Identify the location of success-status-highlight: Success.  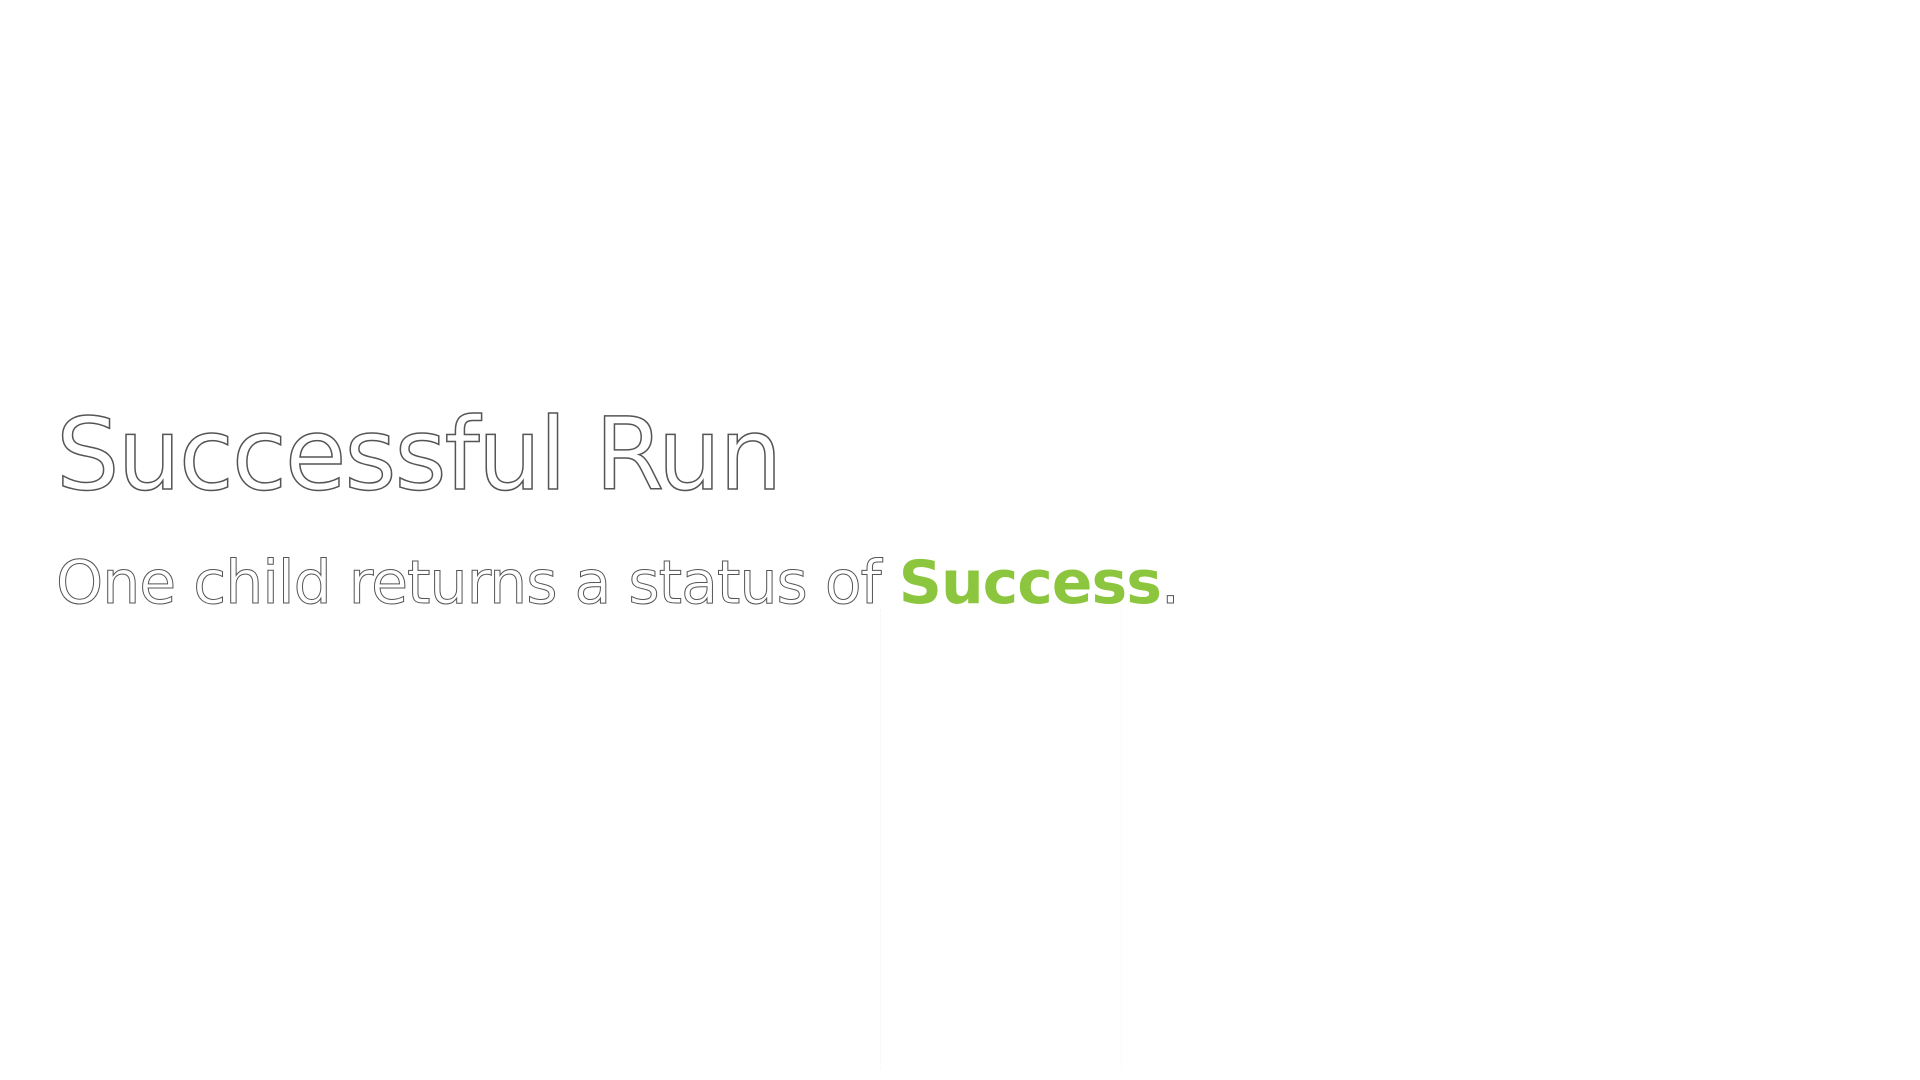
(1030, 583).